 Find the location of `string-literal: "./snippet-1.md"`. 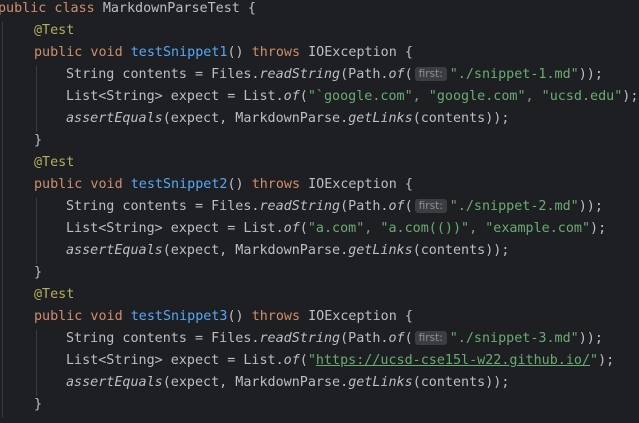

string-literal: "./snippet-1.md" is located at coordinates (514, 74).